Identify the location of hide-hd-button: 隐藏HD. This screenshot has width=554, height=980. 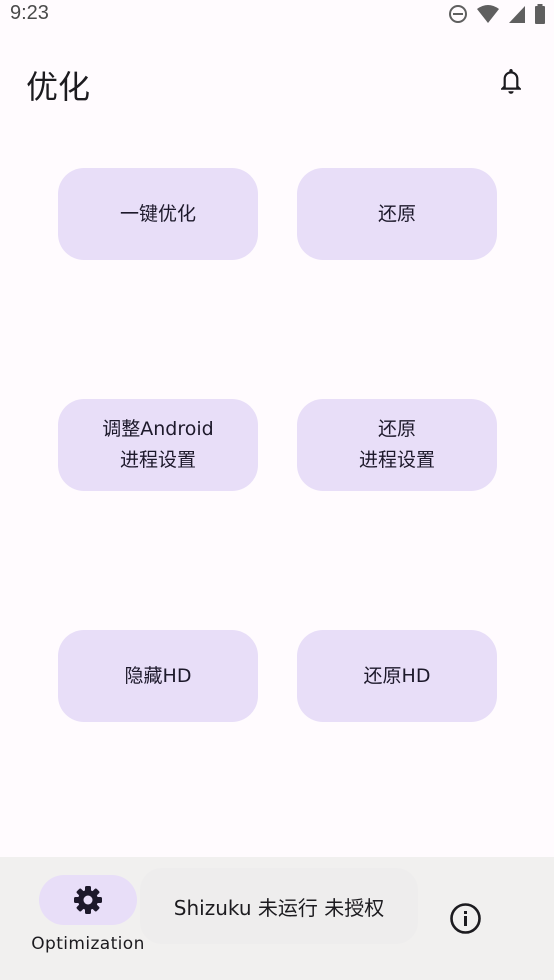
(158, 676).